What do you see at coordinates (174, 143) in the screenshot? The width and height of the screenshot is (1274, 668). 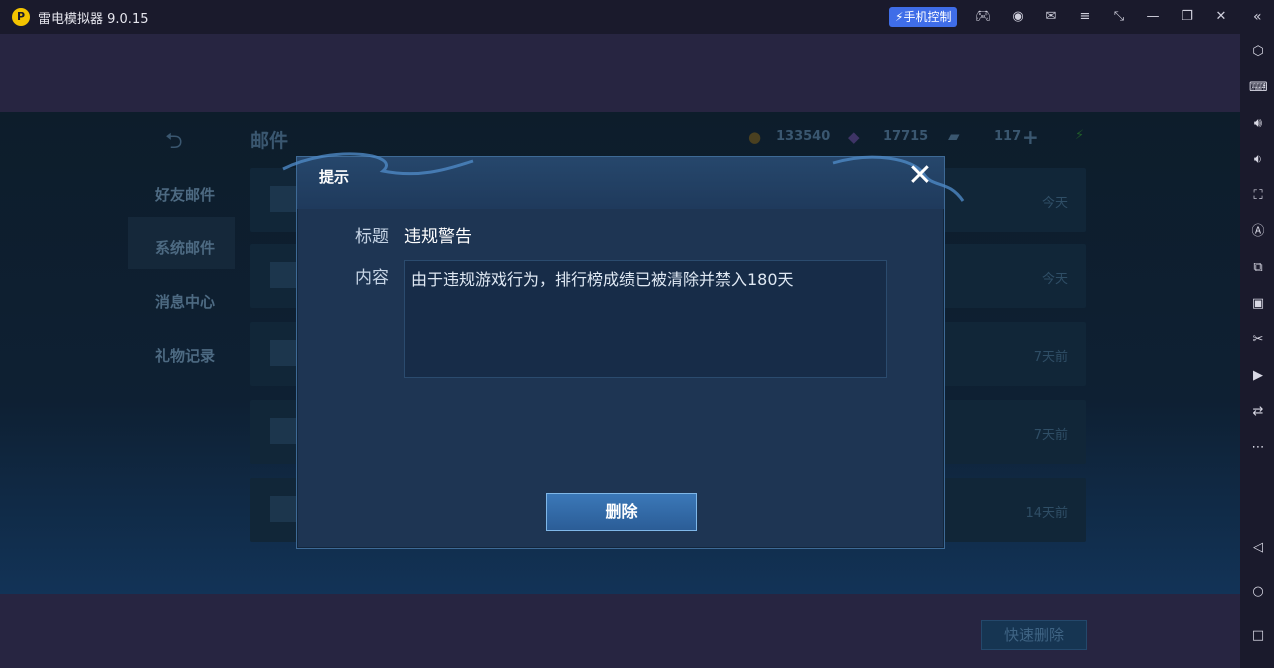 I see `back-arrow-icon: ⮌` at bounding box center [174, 143].